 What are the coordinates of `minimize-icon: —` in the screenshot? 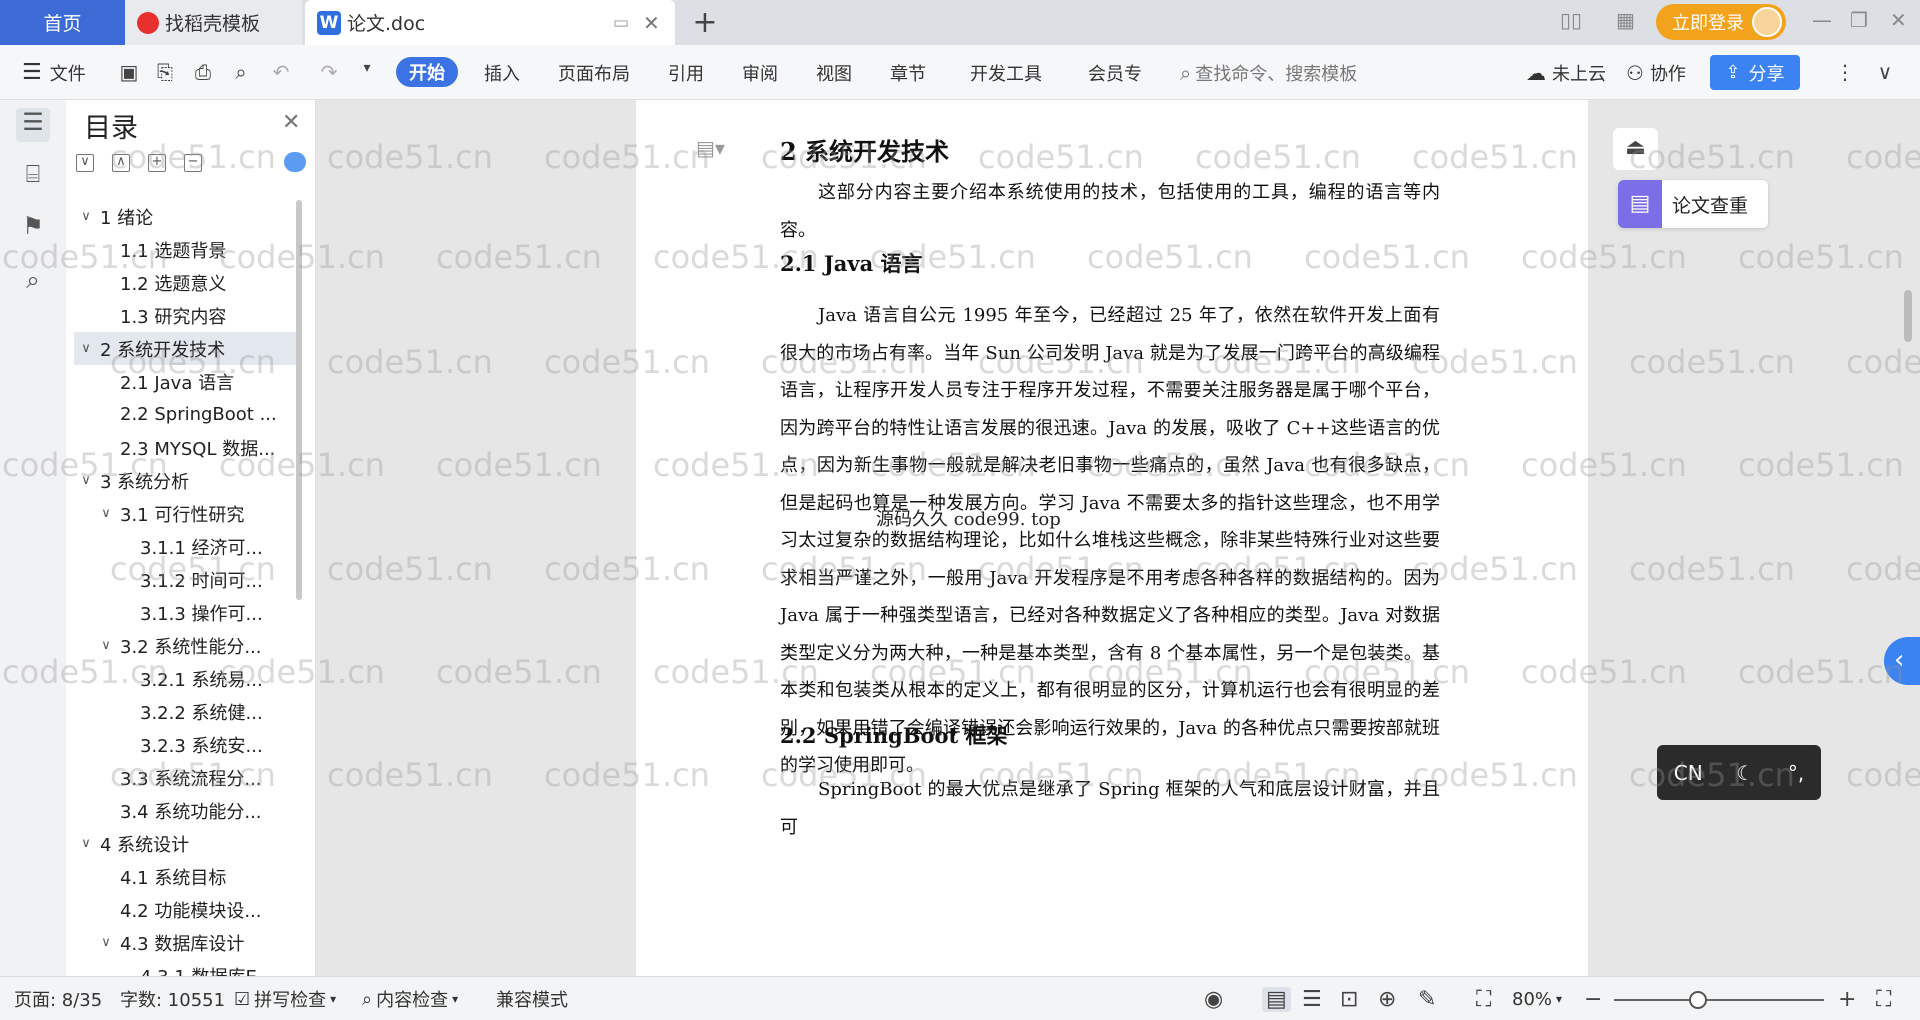 It's located at (1822, 20).